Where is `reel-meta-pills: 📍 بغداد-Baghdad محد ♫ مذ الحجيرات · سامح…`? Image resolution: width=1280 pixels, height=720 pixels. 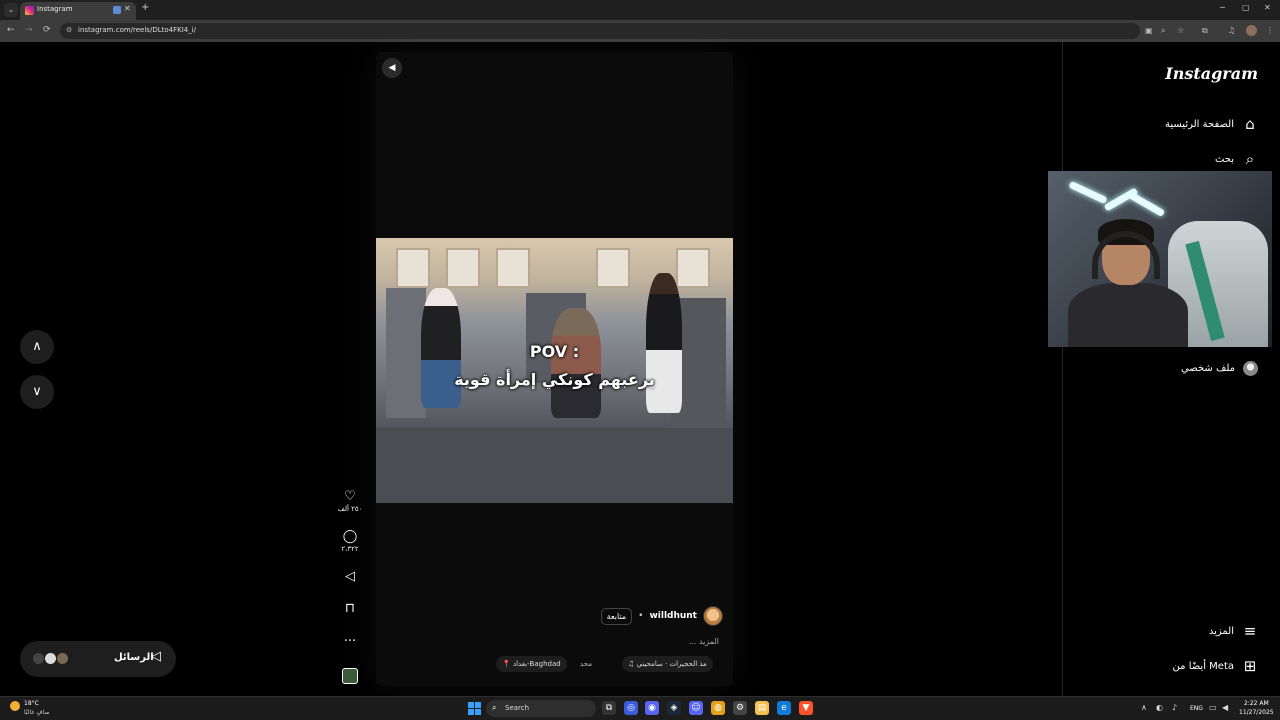 reel-meta-pills: 📍 بغداد-Baghdad محد ♫ مذ الحجيرات · سامح… is located at coordinates (610, 664).